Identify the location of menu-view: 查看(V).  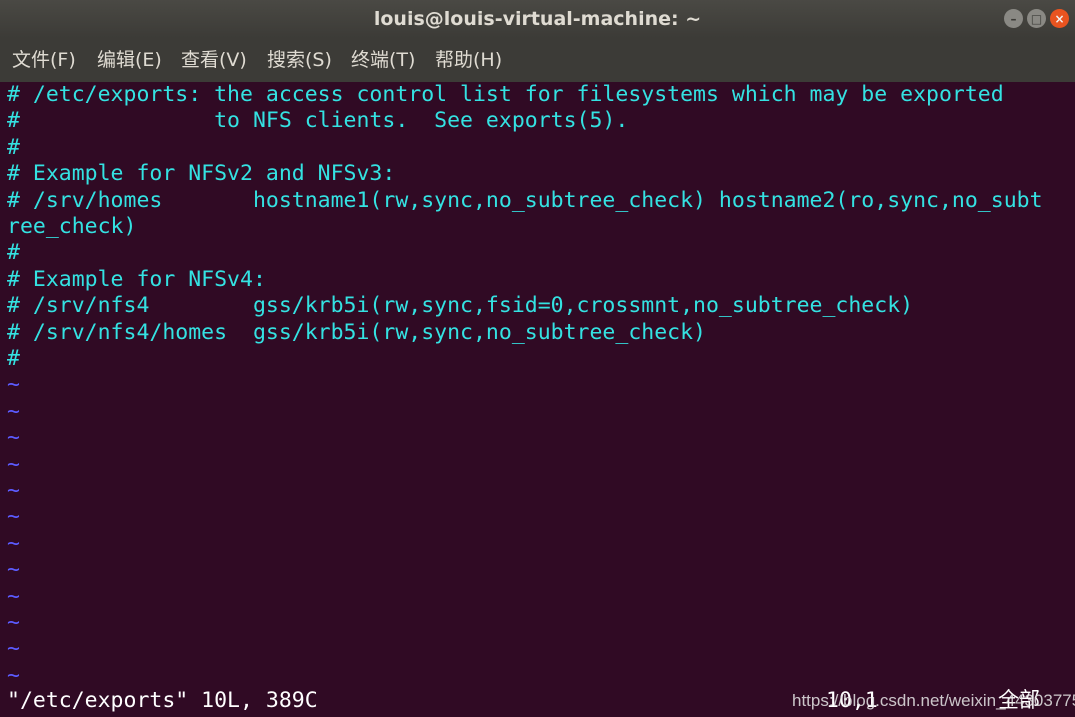
(214, 60).